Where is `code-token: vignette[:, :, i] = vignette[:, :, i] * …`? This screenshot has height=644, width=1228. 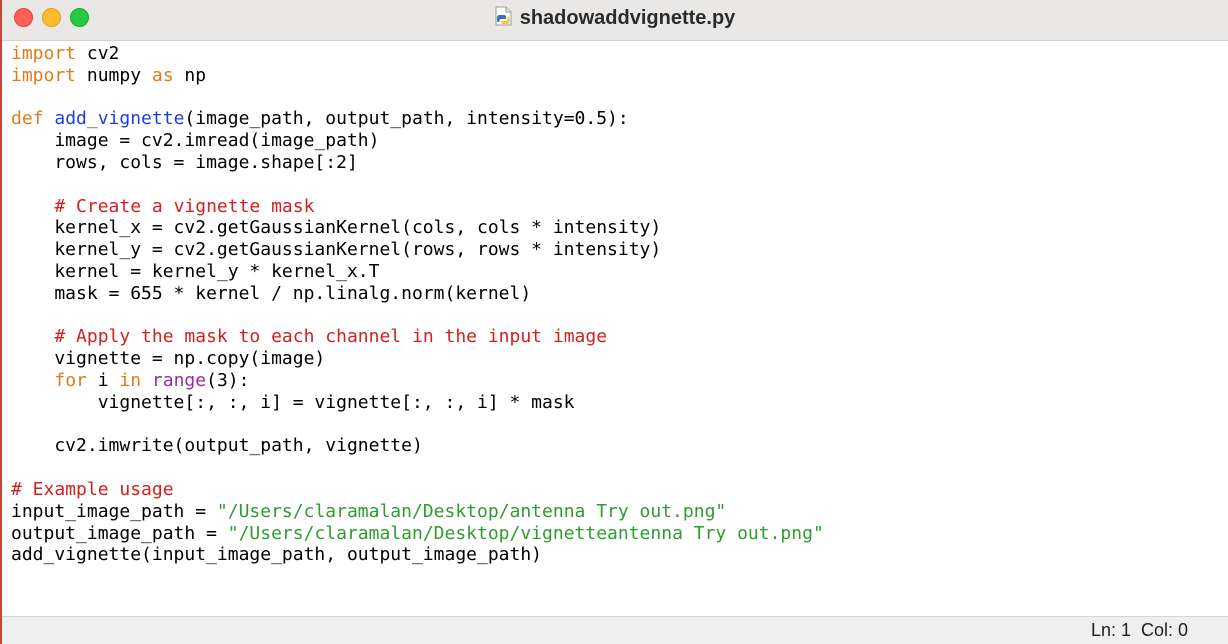
code-token: vignette[:, :, i] = vignette[:, :, i] * … is located at coordinates (293, 402).